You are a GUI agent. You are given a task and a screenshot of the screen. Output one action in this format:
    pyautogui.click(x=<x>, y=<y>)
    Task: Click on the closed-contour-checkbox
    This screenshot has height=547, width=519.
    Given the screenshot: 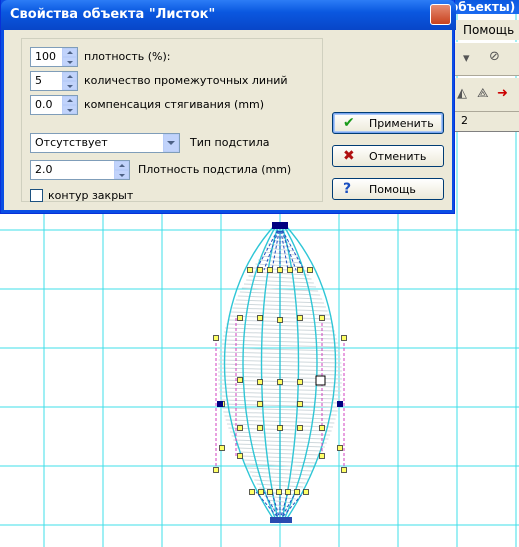 What is the action you would take?
    pyautogui.click(x=36, y=195)
    